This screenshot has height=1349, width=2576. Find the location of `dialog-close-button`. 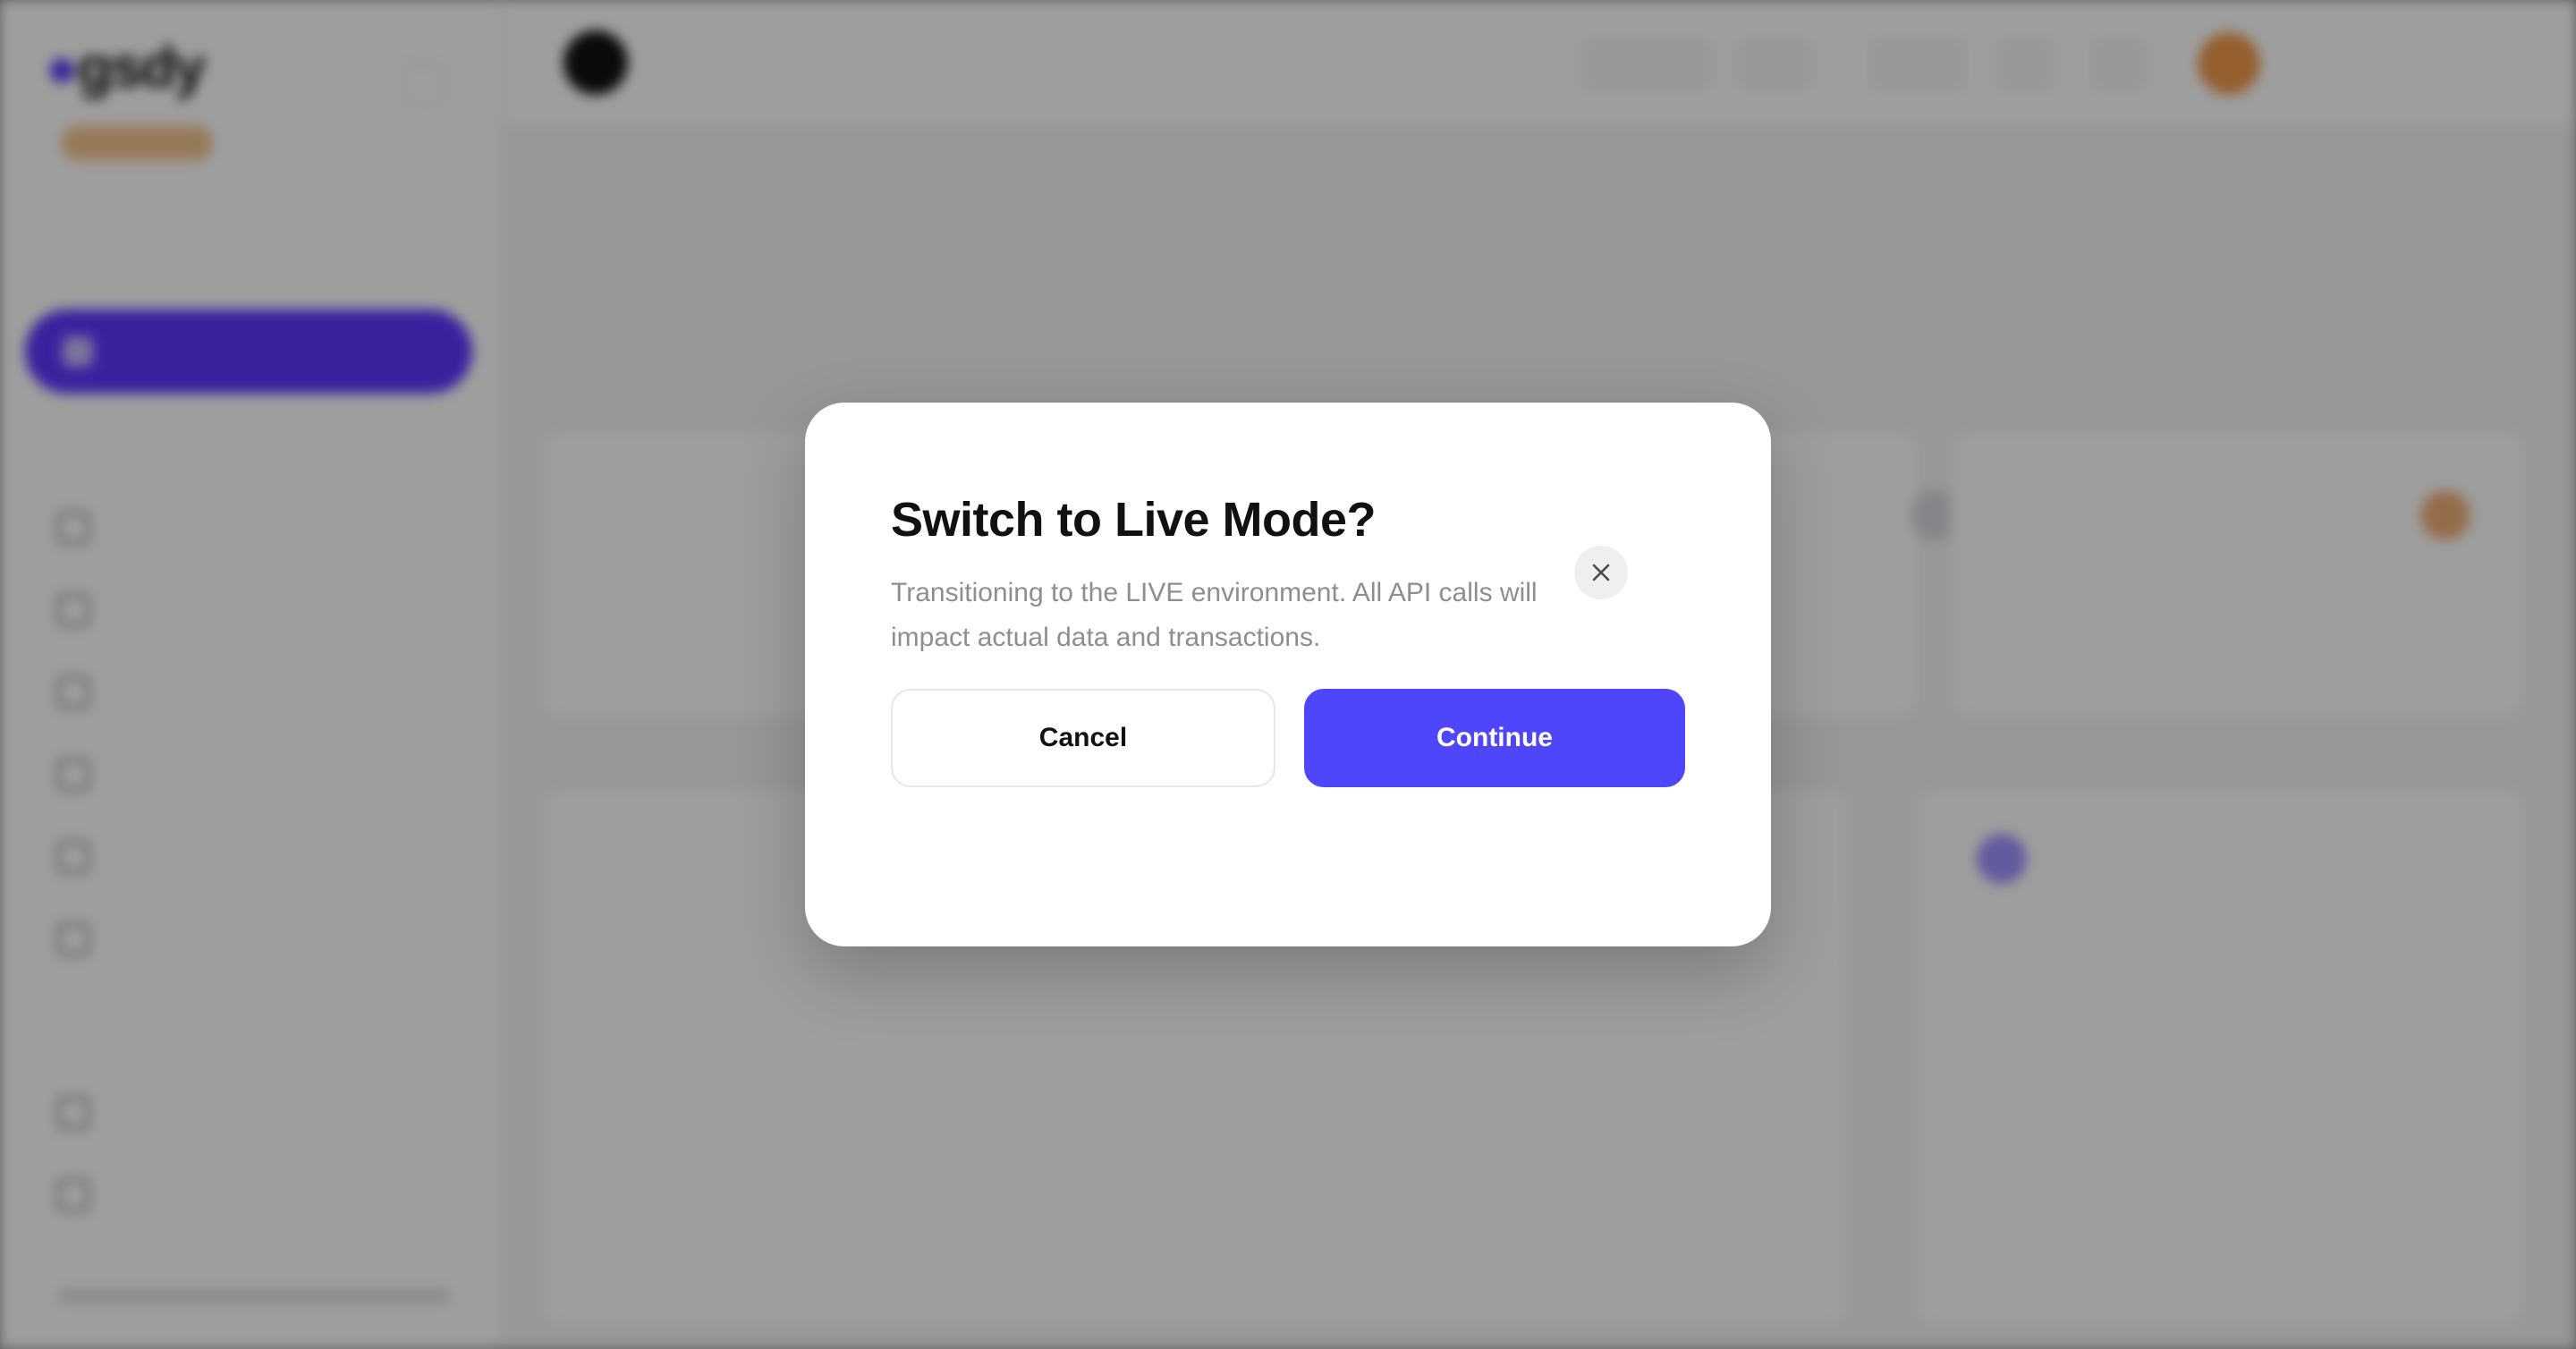

dialog-close-button is located at coordinates (1601, 572).